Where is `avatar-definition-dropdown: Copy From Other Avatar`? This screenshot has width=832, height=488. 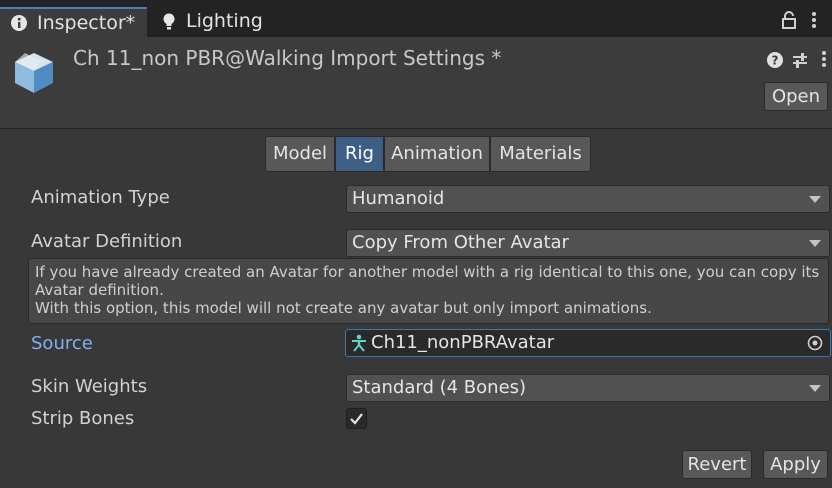 avatar-definition-dropdown: Copy From Other Avatar is located at coordinates (588, 243).